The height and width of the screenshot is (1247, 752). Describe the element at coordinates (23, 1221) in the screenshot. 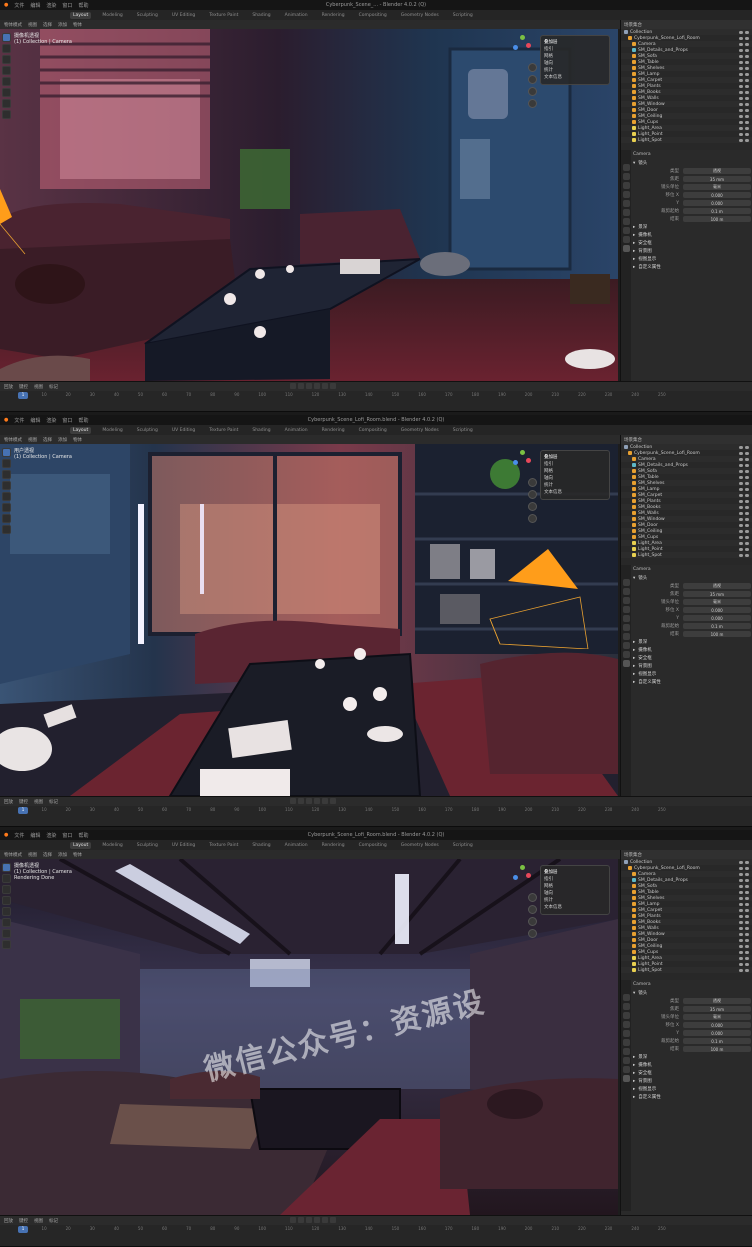

I see `timeline-keying-menu: 键控` at that location.